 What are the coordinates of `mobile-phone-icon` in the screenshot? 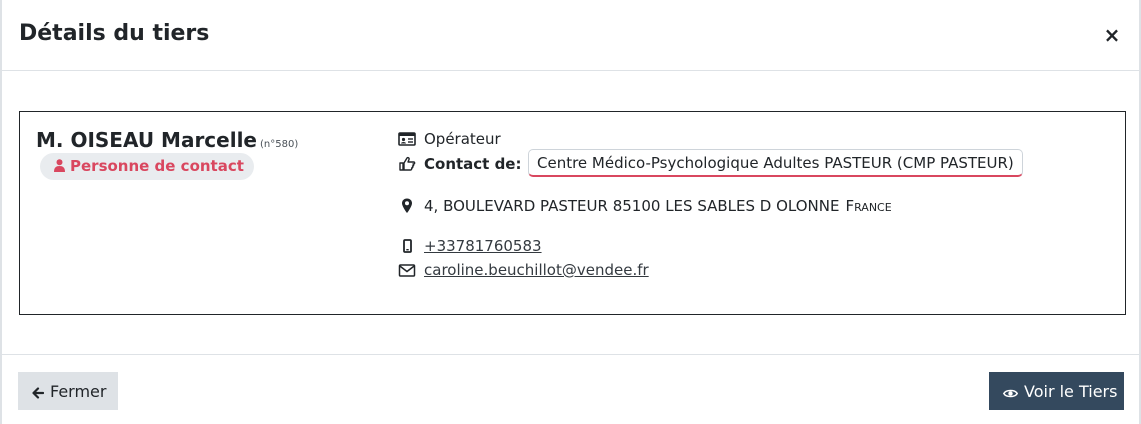 It's located at (407, 246).